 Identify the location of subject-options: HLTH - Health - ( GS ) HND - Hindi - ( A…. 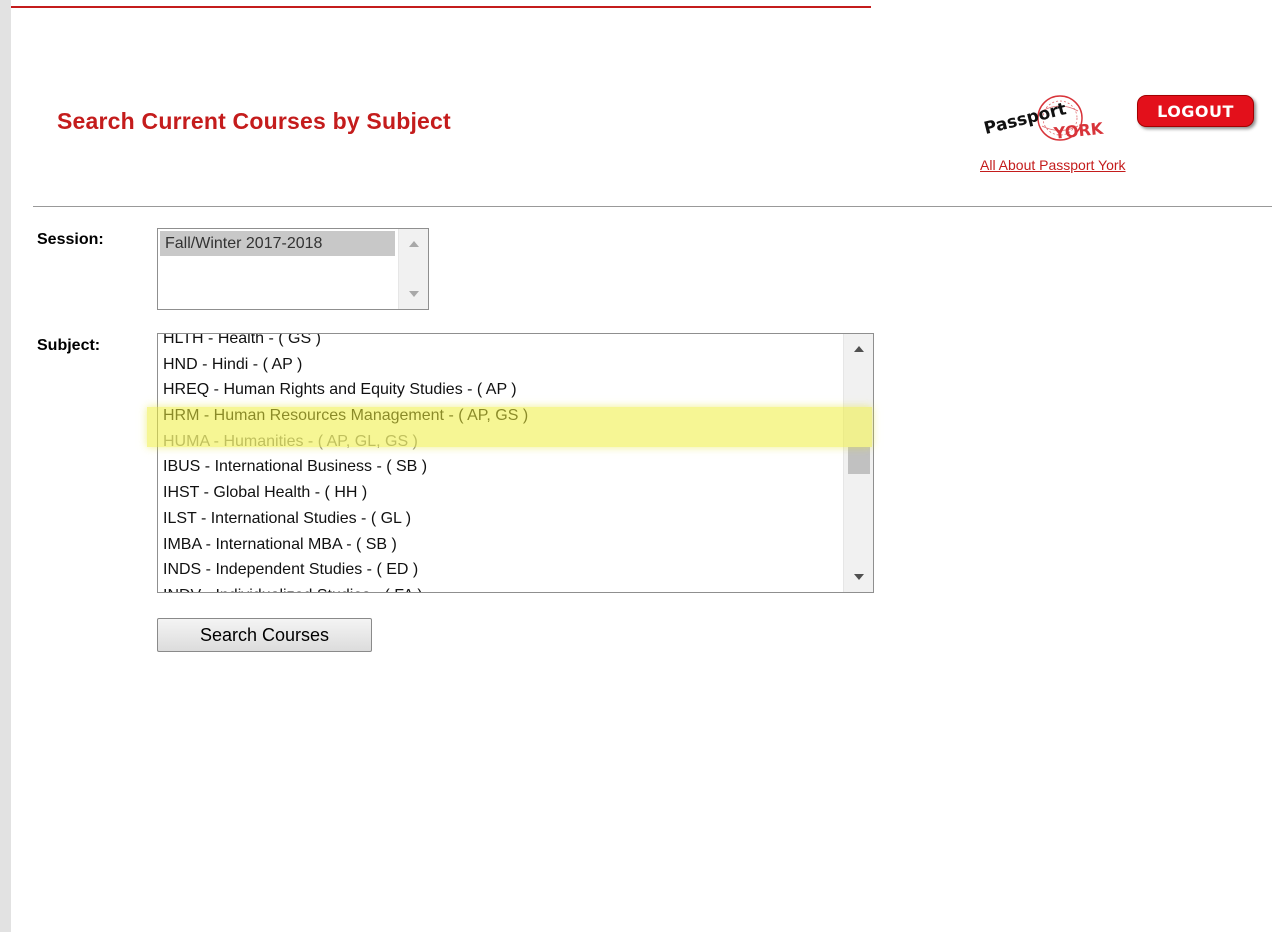
(501, 463).